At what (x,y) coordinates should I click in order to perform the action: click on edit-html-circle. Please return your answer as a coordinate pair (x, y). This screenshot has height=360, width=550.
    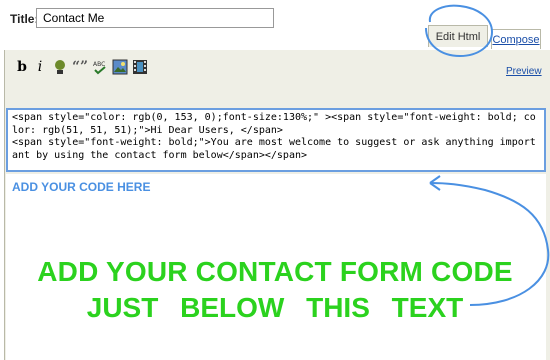
    Looking at the image, I should click on (459, 31).